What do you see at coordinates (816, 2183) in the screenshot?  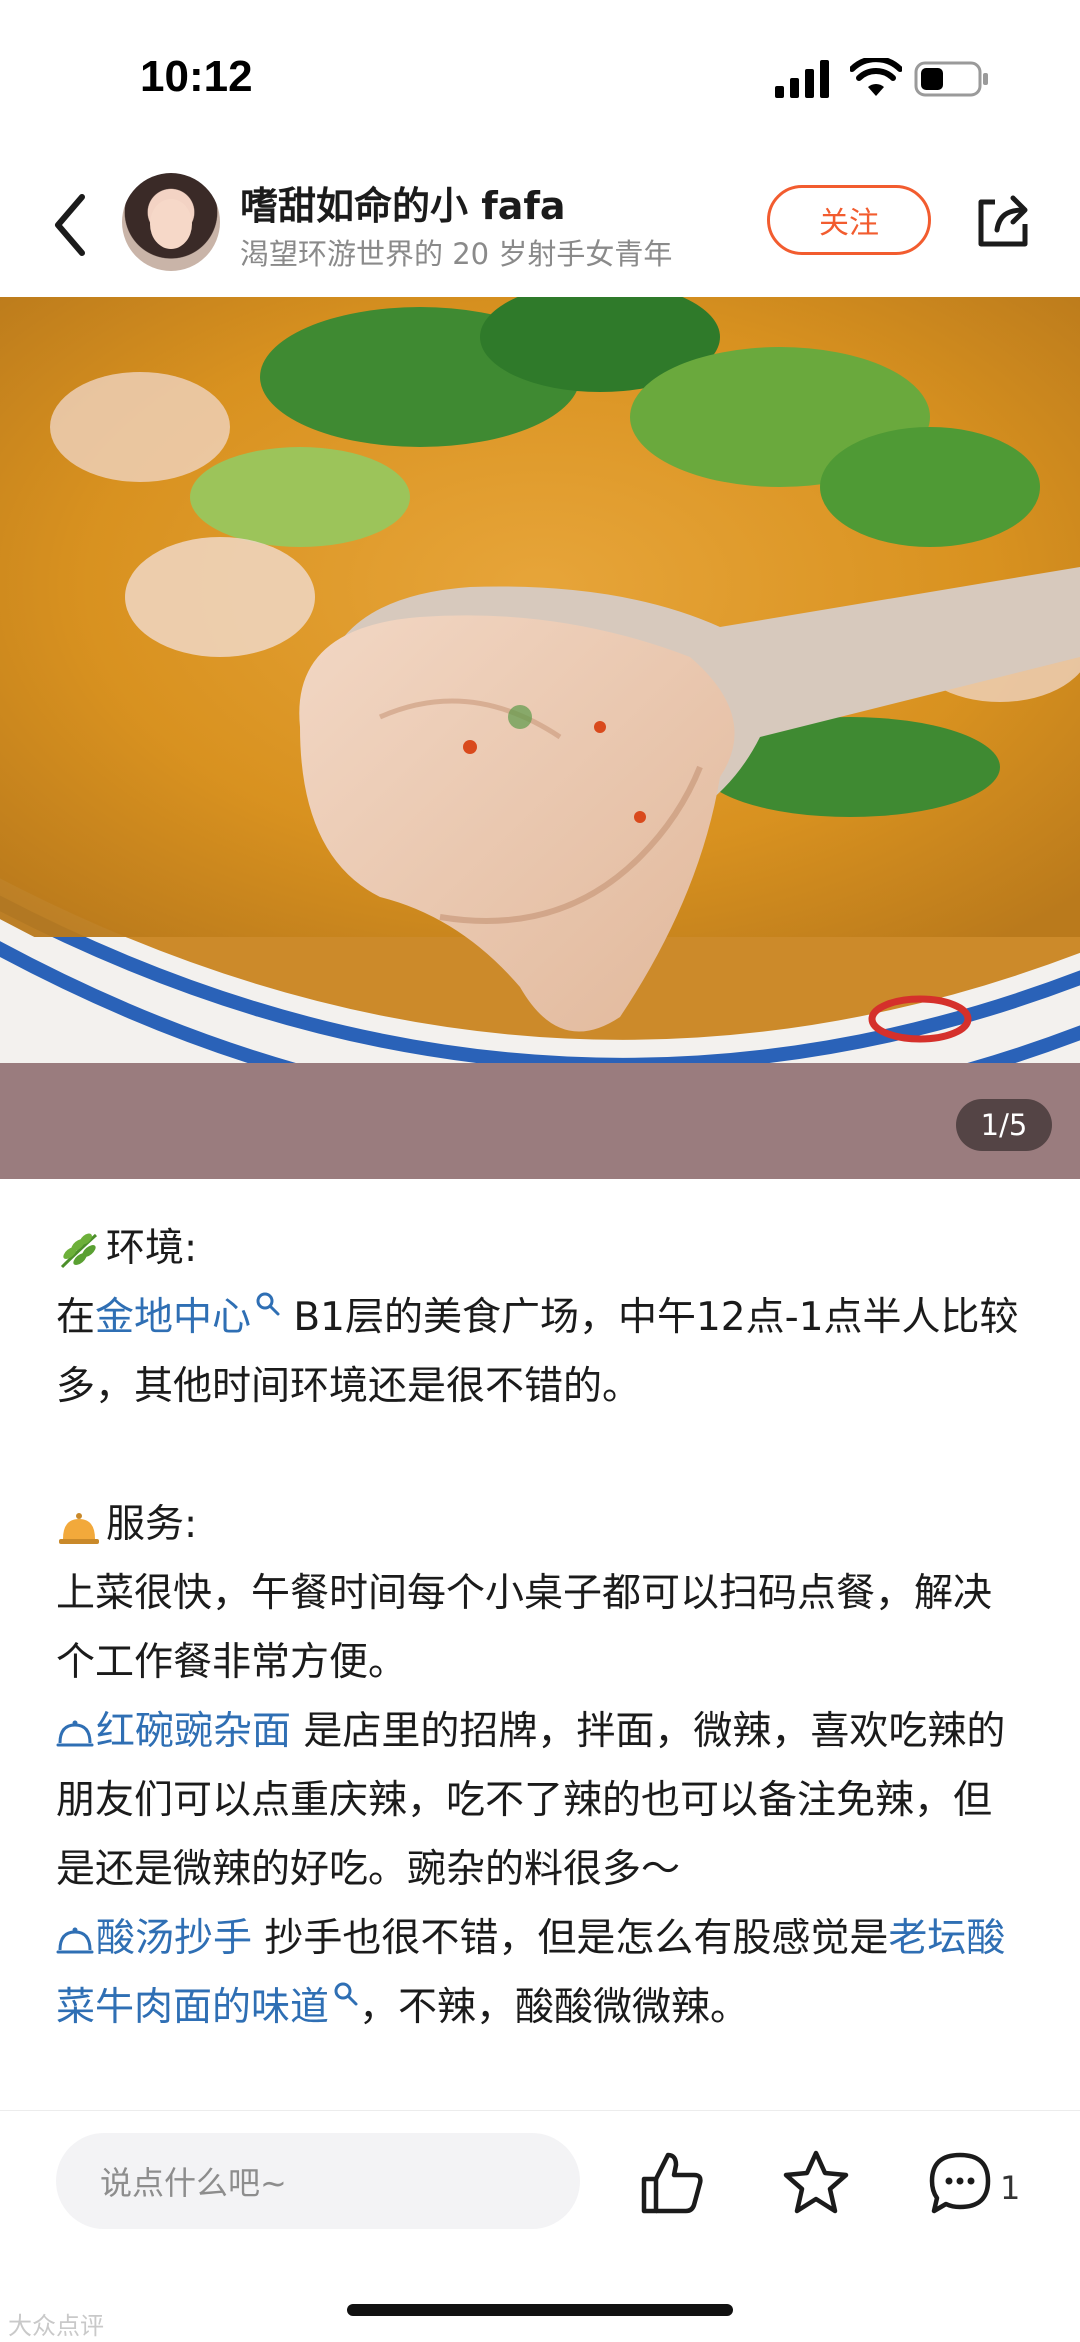 I see `star-icon` at bounding box center [816, 2183].